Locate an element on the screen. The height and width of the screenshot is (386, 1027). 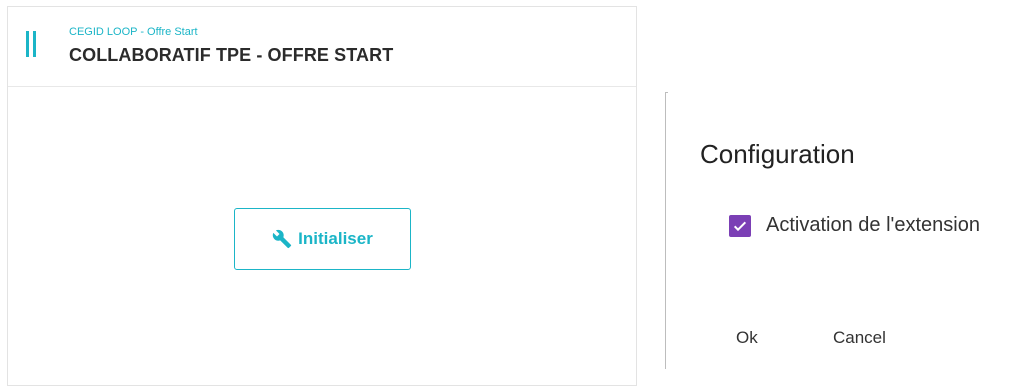
extension-activation-checkbox is located at coordinates (740, 225).